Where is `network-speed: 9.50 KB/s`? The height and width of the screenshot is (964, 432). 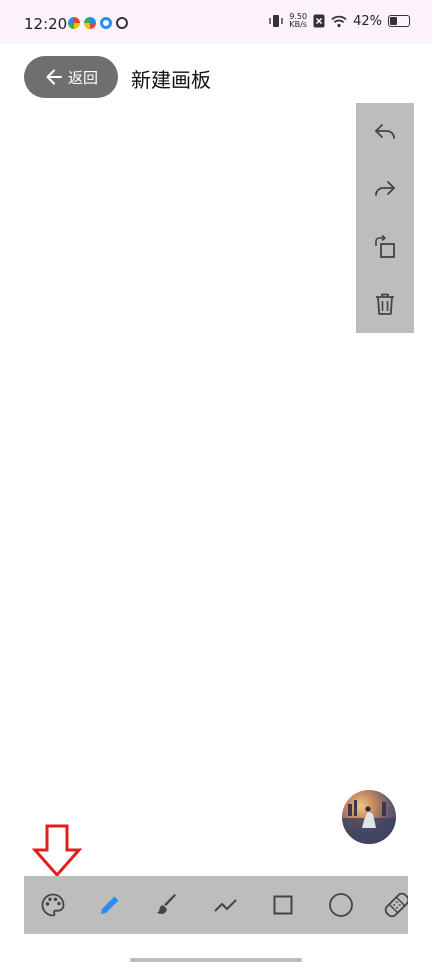
network-speed: 9.50 KB/s is located at coordinates (298, 21).